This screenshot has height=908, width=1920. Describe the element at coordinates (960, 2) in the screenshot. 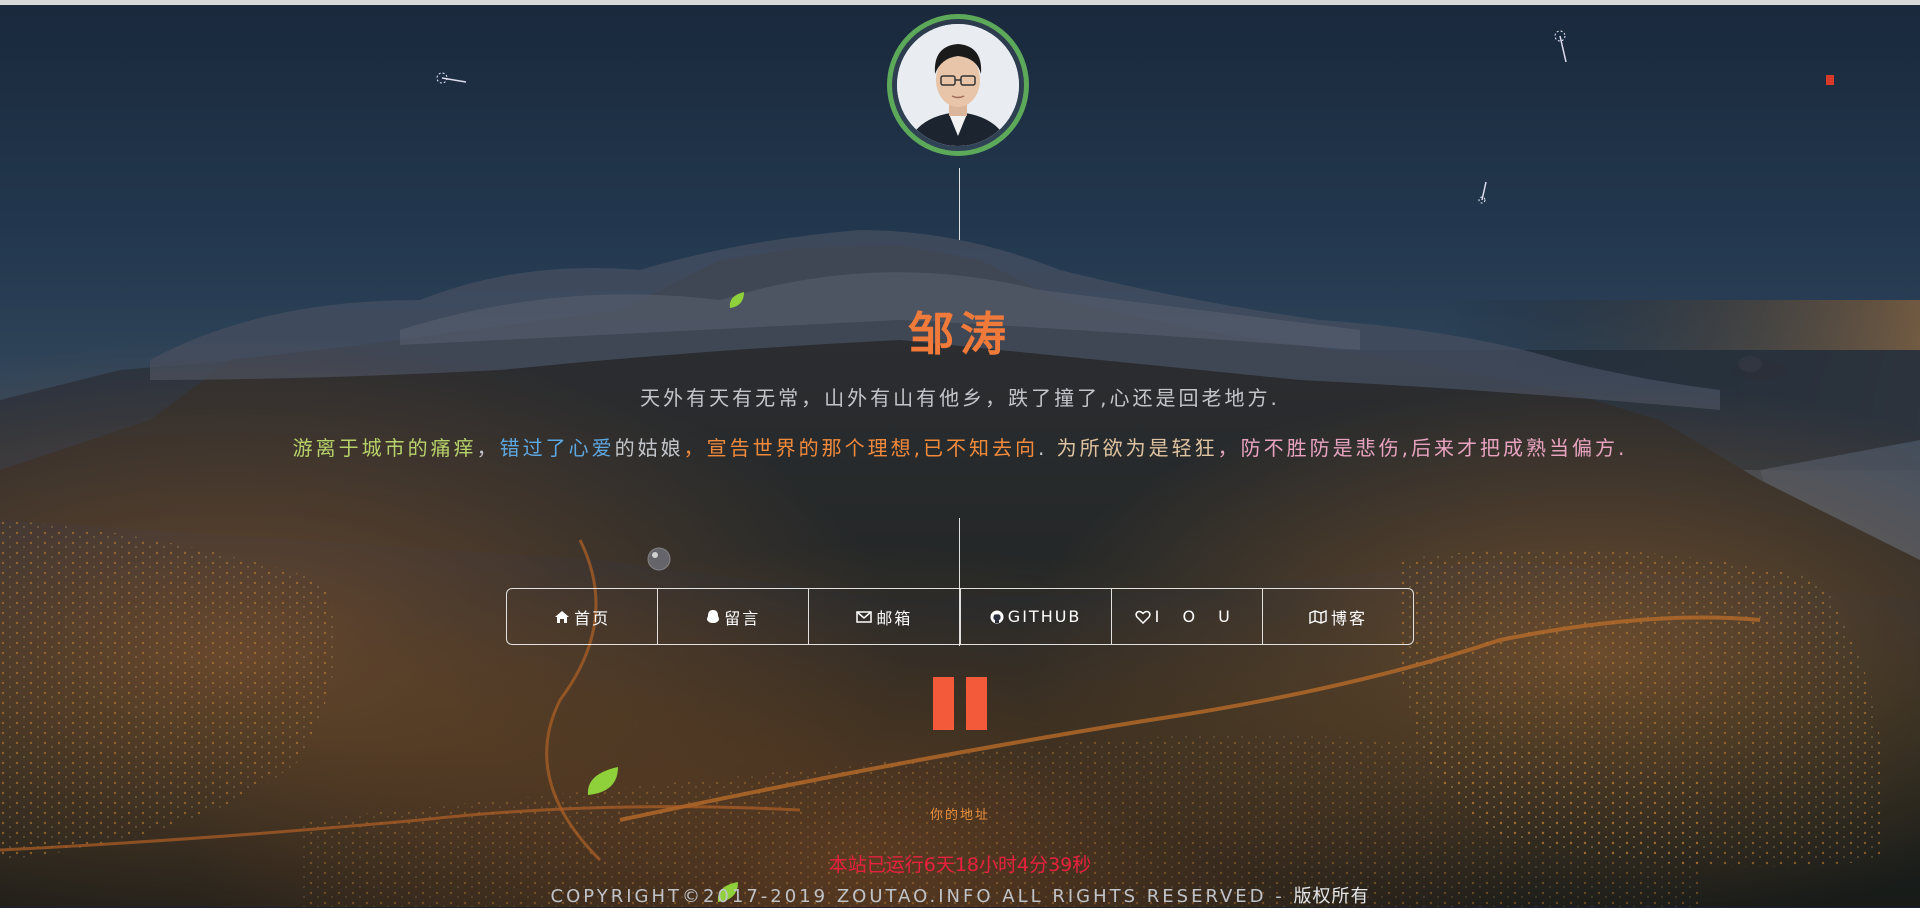

I see `top-strip` at that location.